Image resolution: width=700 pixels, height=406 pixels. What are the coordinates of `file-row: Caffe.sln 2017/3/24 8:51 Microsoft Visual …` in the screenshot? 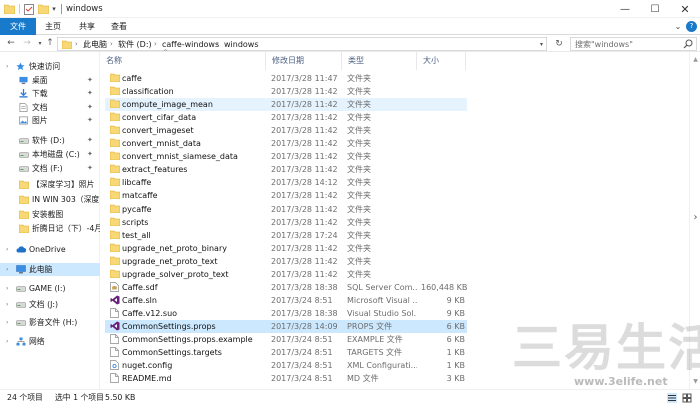 It's located at (286, 300).